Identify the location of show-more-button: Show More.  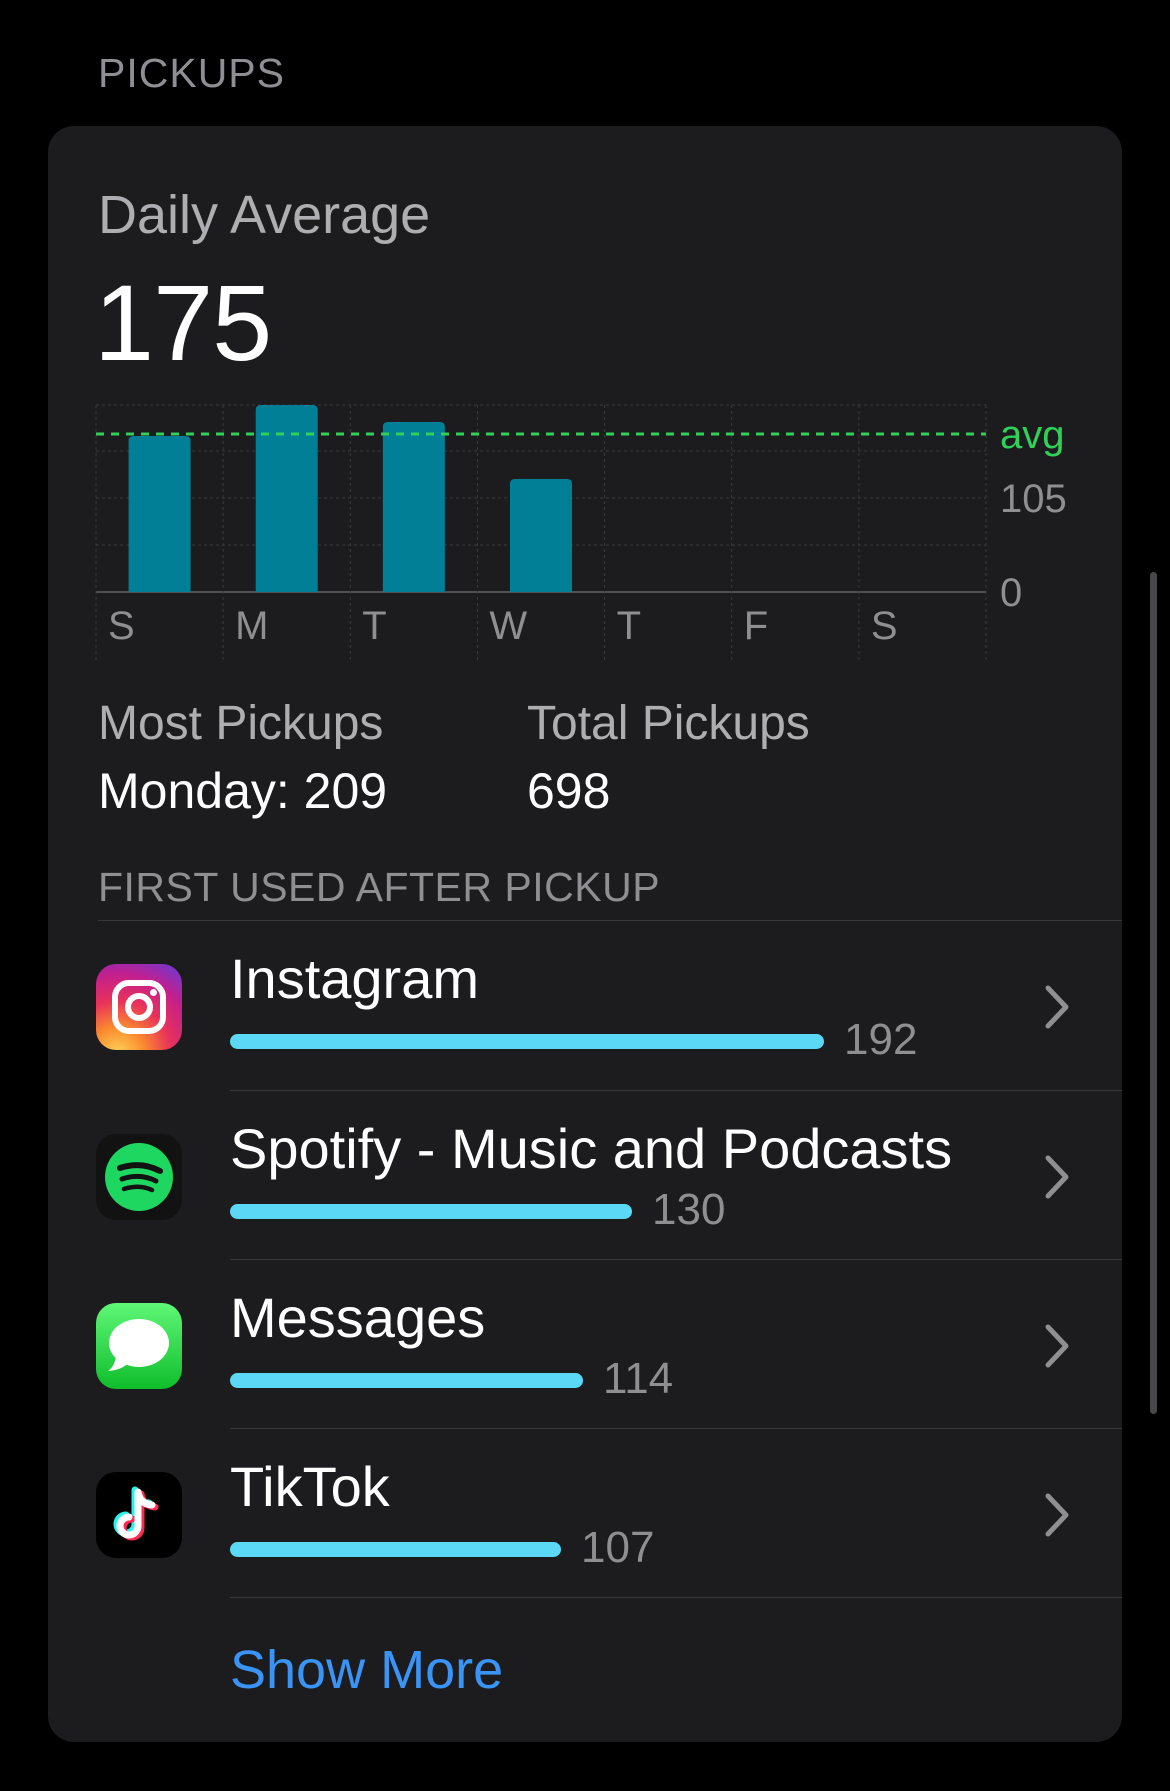
(366, 1670).